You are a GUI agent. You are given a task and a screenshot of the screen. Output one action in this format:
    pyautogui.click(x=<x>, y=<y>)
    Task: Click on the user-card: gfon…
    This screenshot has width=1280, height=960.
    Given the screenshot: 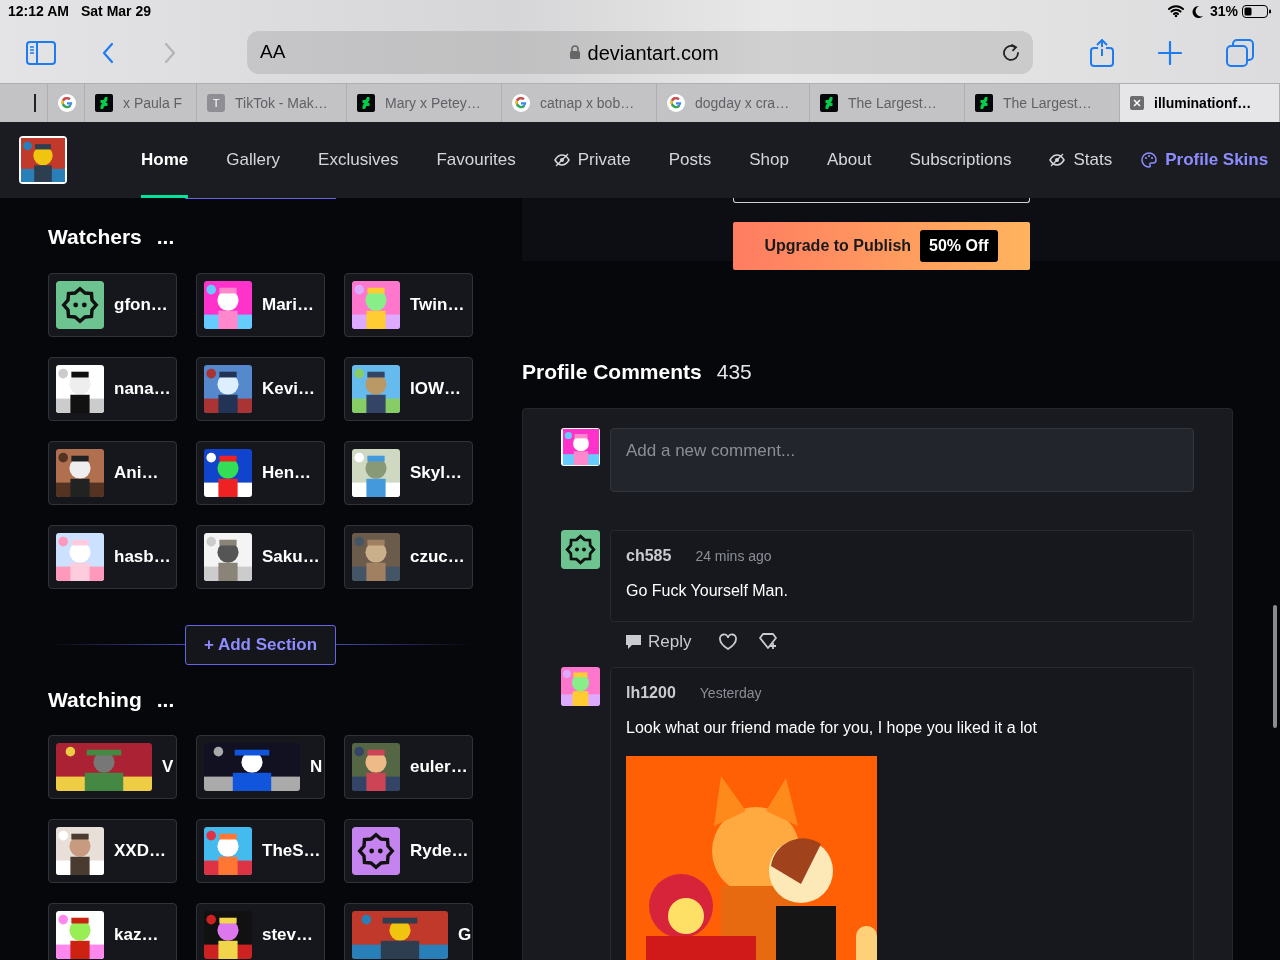 What is the action you would take?
    pyautogui.click(x=112, y=304)
    